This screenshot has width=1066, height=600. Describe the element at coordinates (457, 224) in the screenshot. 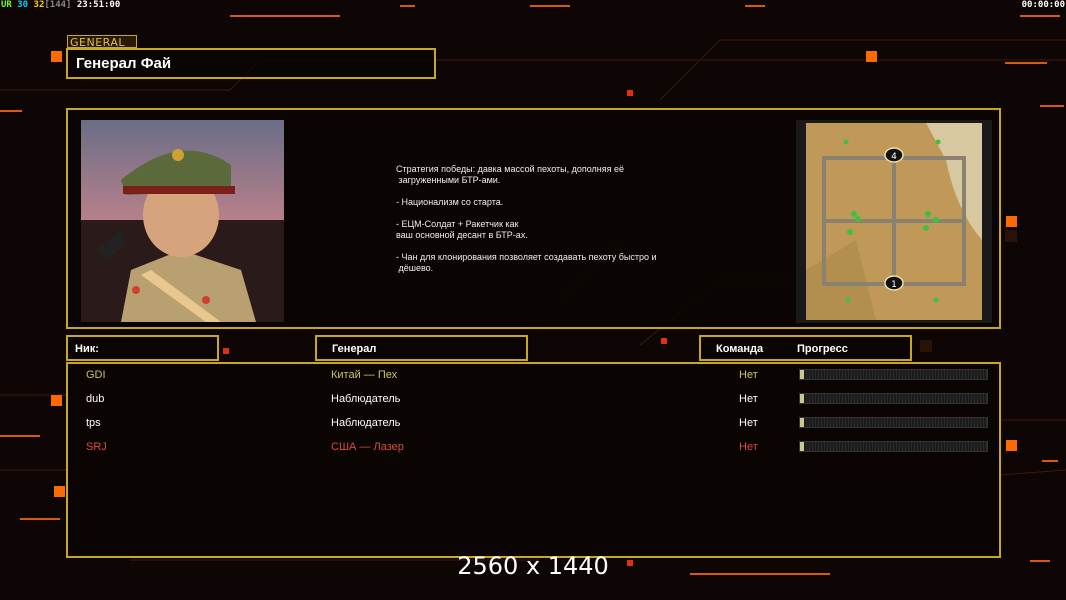

I see `description-line: - ЕЦМ-Солдат + Ракетчик как` at that location.